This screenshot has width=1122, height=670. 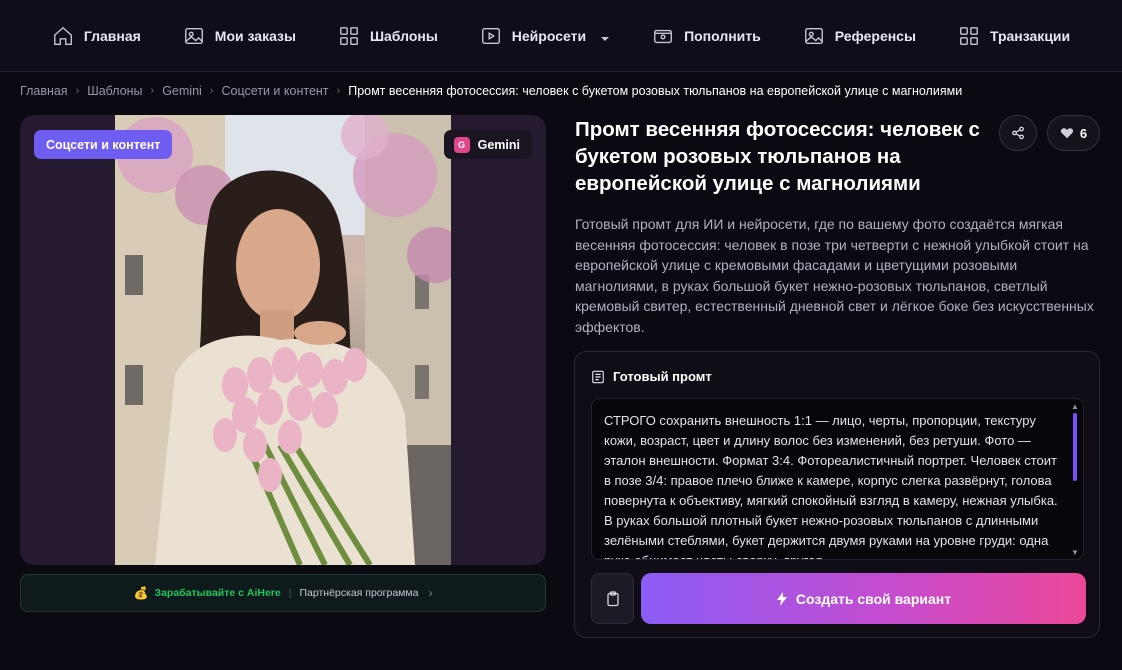 I want to click on nav-item-neural-networks: Нейросети, so click(x=545, y=36).